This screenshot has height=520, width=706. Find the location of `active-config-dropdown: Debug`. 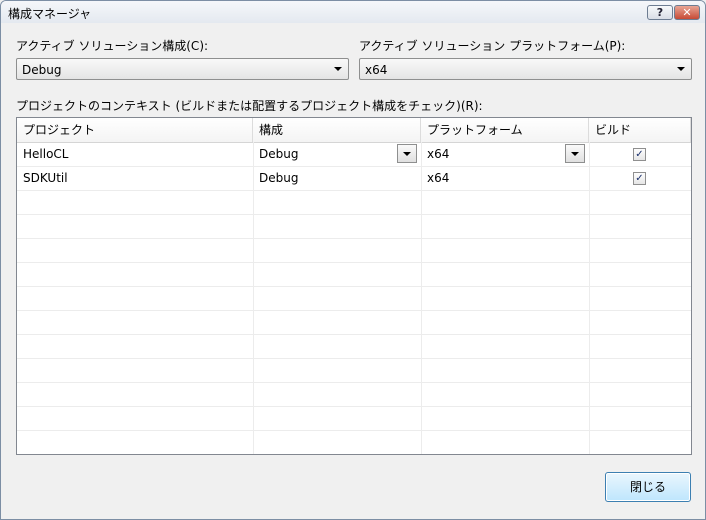

active-config-dropdown: Debug is located at coordinates (182, 69).